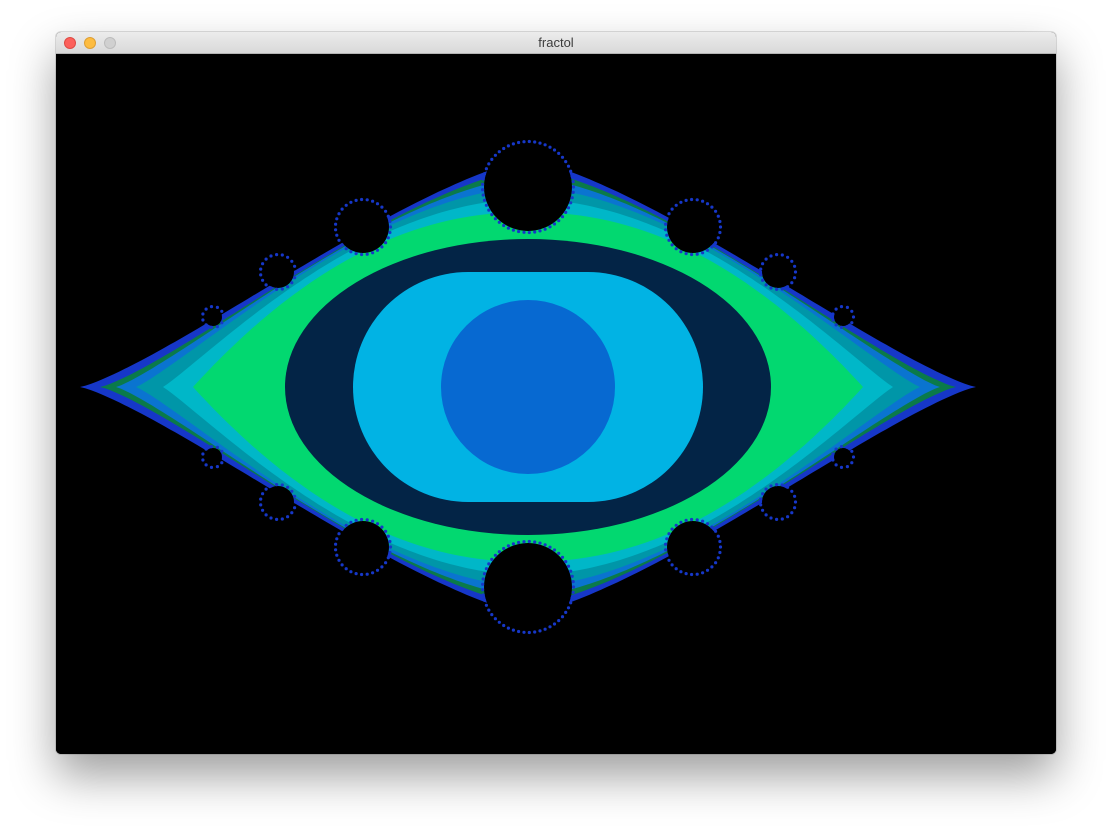 Image resolution: width=1112 pixels, height=834 pixels. What do you see at coordinates (528, 387) in the screenshot?
I see `center-disc` at bounding box center [528, 387].